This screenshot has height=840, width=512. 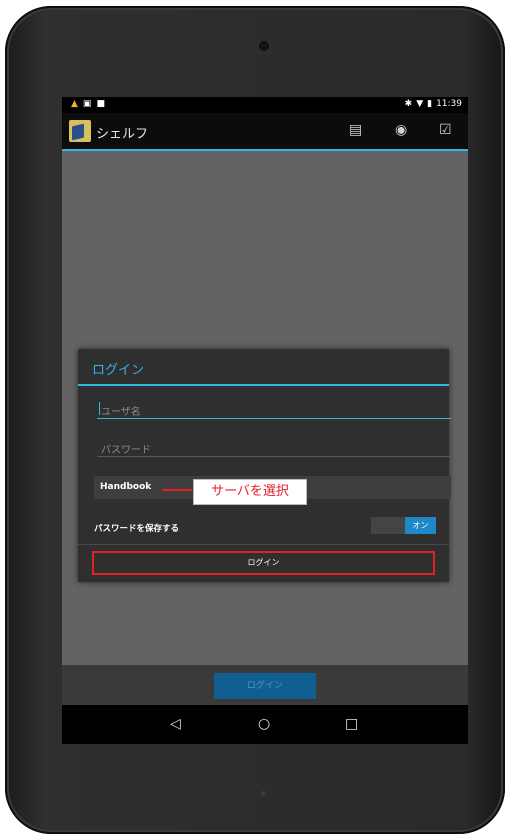 I want to click on navigation-bar: ◁ ○ □, so click(x=265, y=724).